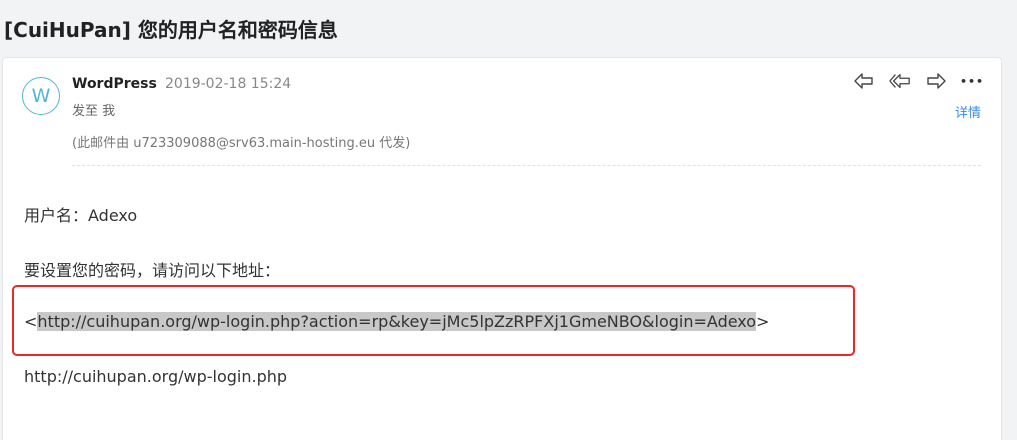 Image resolution: width=1017 pixels, height=440 pixels. What do you see at coordinates (152, 270) in the screenshot?
I see `instruction-line: 要设置您的密码，请访问以下地址：` at bounding box center [152, 270].